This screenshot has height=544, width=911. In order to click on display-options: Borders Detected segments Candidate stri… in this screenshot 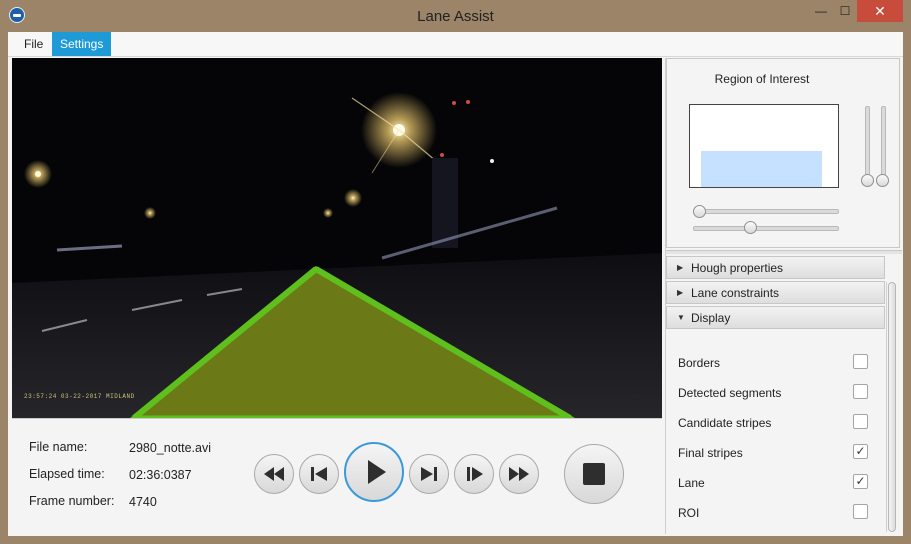, I will do `click(775, 436)`.